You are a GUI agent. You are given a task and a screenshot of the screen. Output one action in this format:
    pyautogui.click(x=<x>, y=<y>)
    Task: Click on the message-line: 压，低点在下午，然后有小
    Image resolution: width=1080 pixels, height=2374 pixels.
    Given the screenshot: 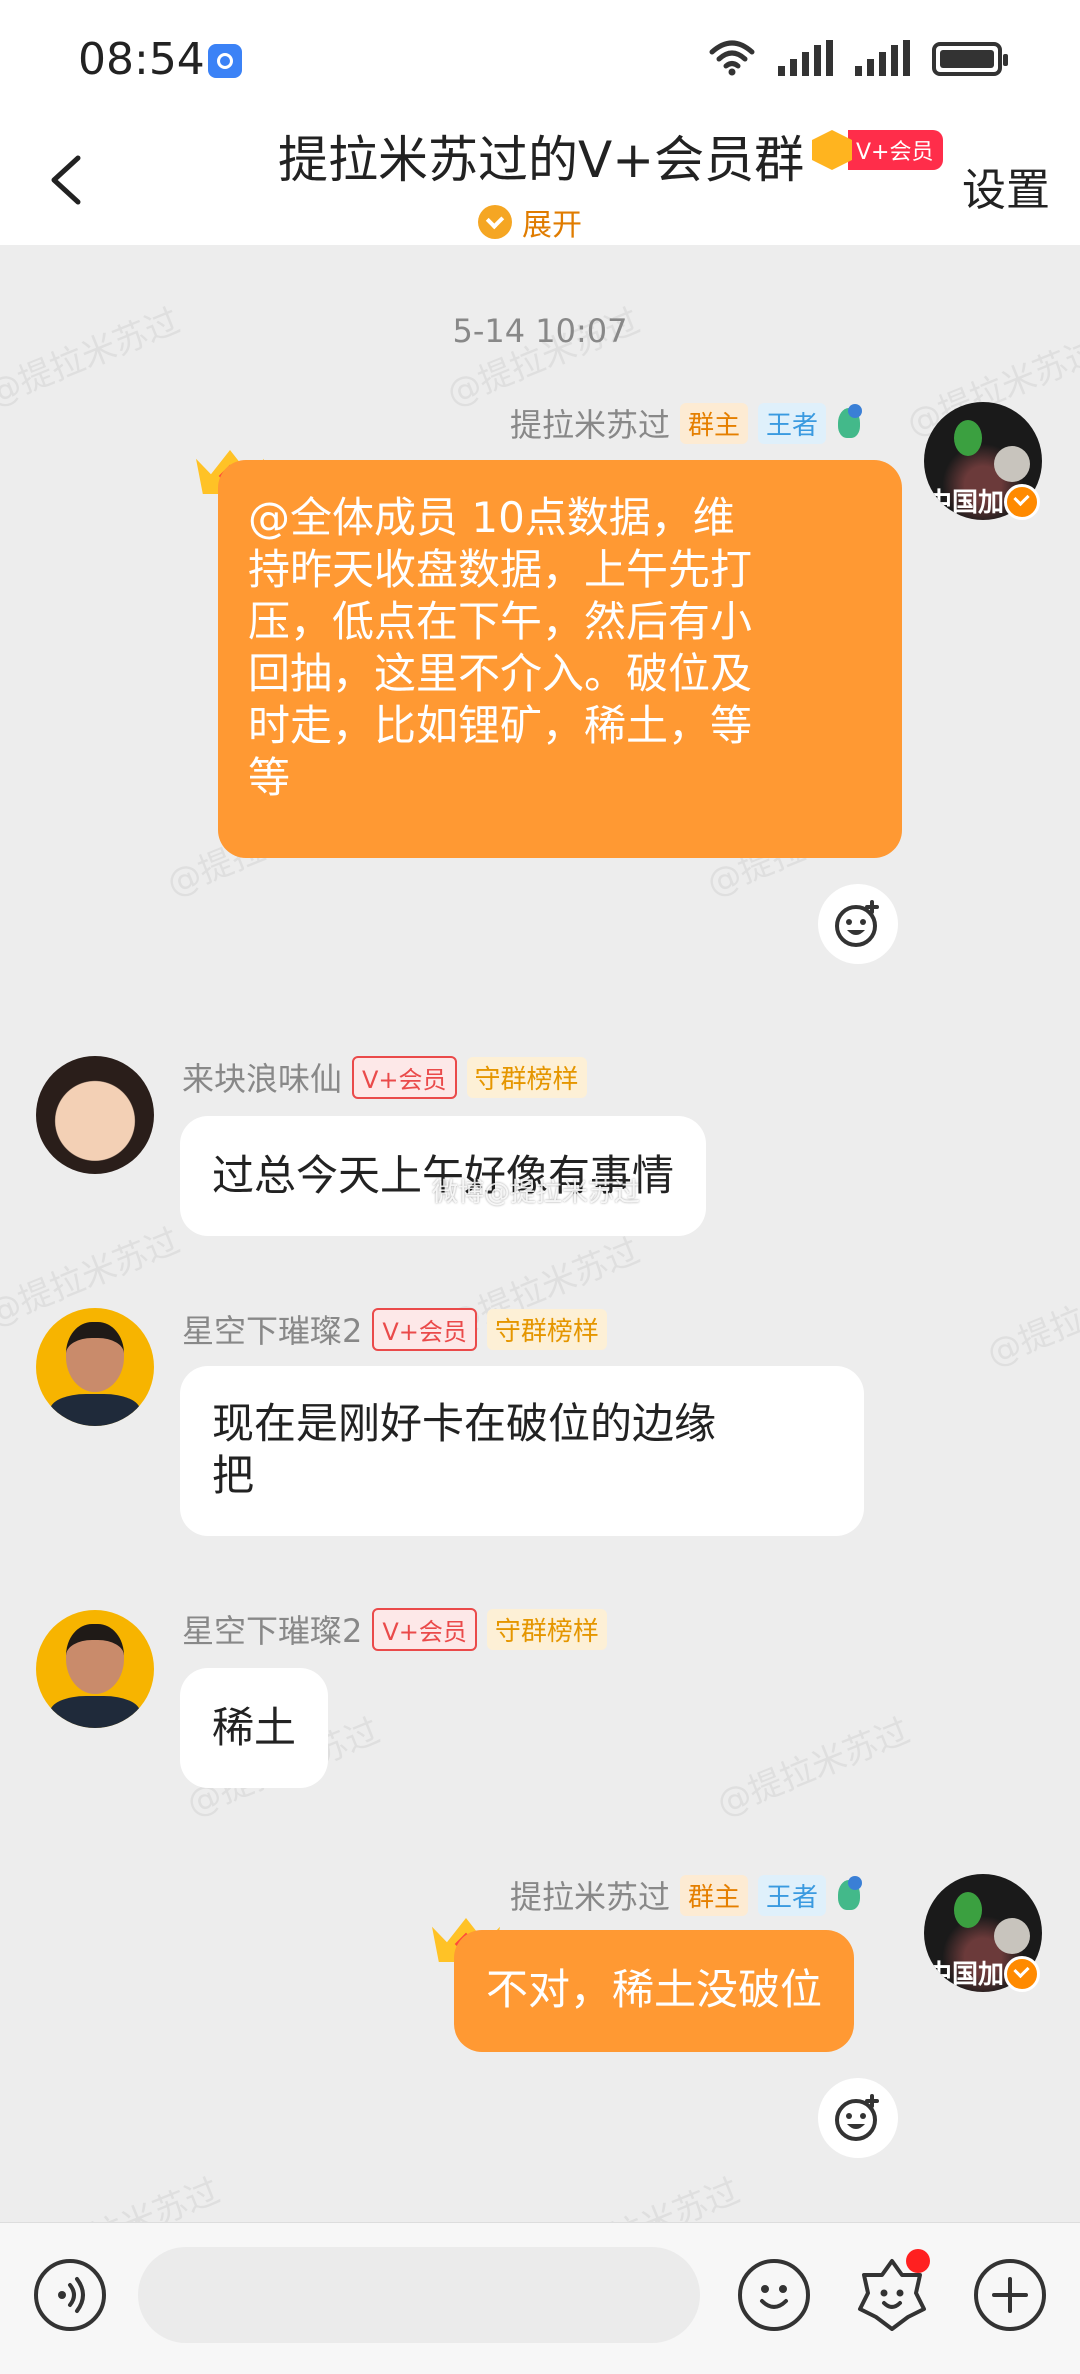 What is the action you would take?
    pyautogui.click(x=500, y=621)
    